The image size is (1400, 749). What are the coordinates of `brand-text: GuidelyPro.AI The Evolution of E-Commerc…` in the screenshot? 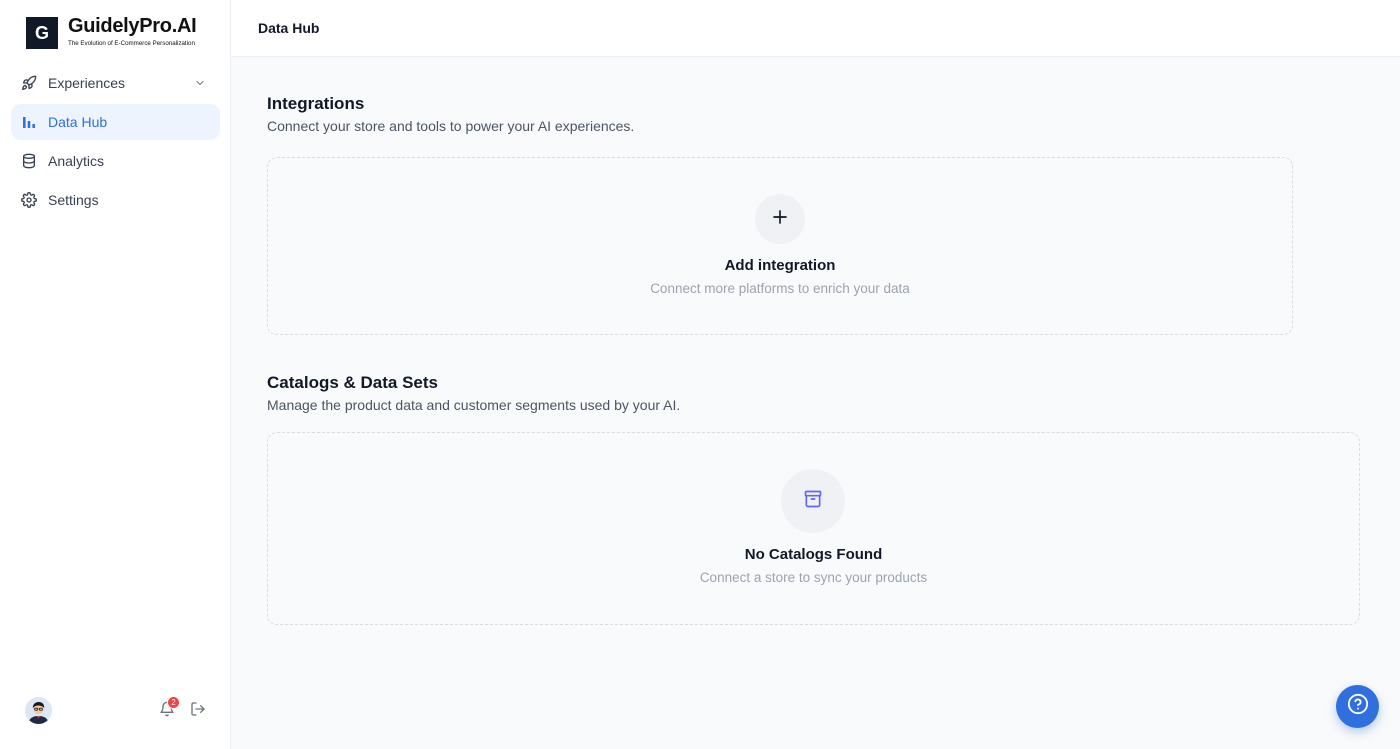 It's located at (132, 31).